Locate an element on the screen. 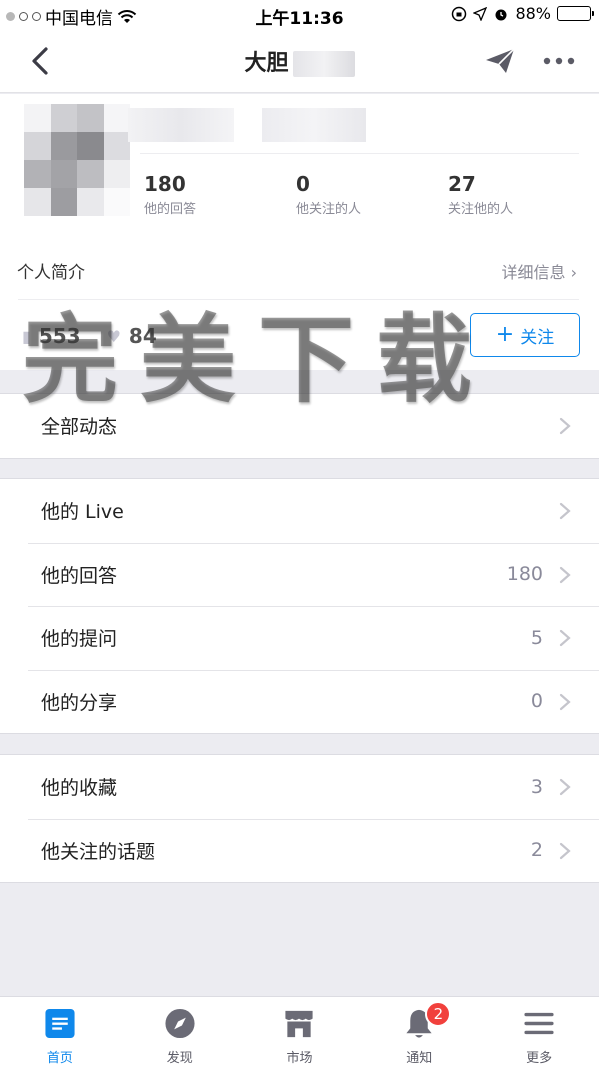 The image size is (599, 1066). tab-notifications: 2 通知 is located at coordinates (419, 1031).